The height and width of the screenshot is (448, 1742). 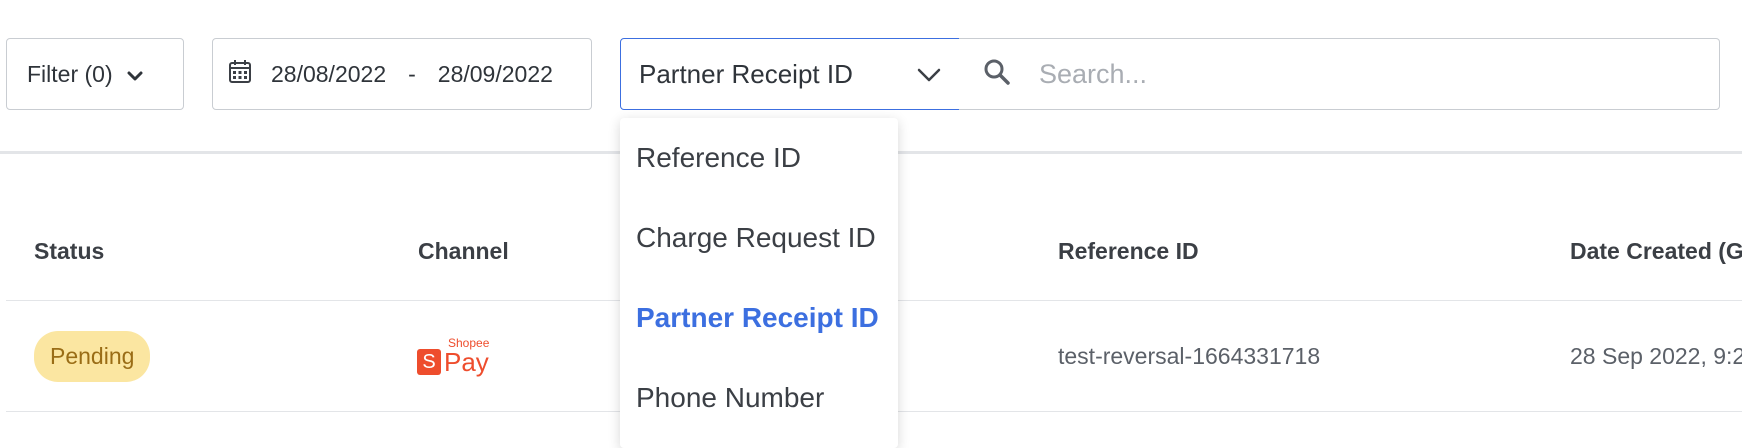 I want to click on search-bar, so click(x=1339, y=74).